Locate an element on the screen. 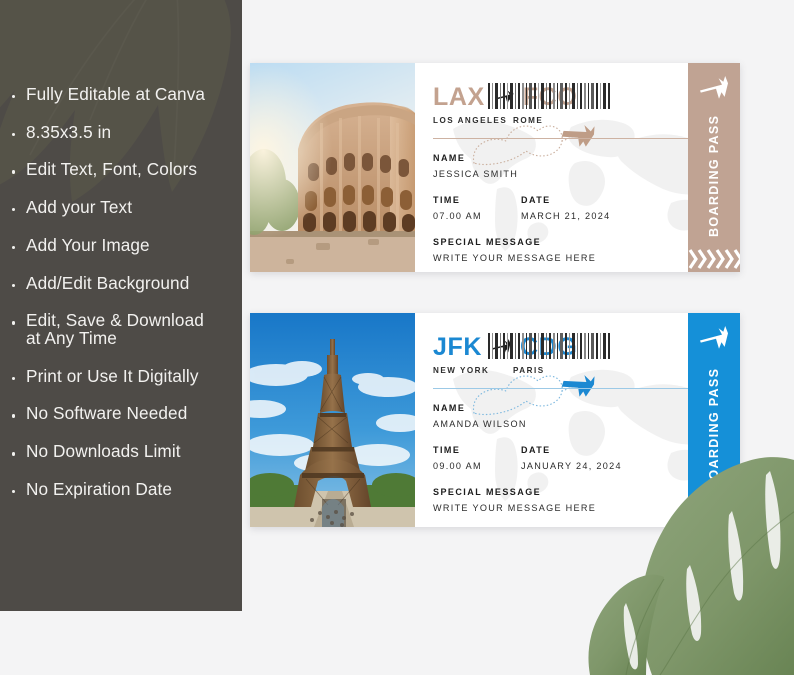 The width and height of the screenshot is (794, 675). list-item: No Expiration Date is located at coordinates (121, 488).